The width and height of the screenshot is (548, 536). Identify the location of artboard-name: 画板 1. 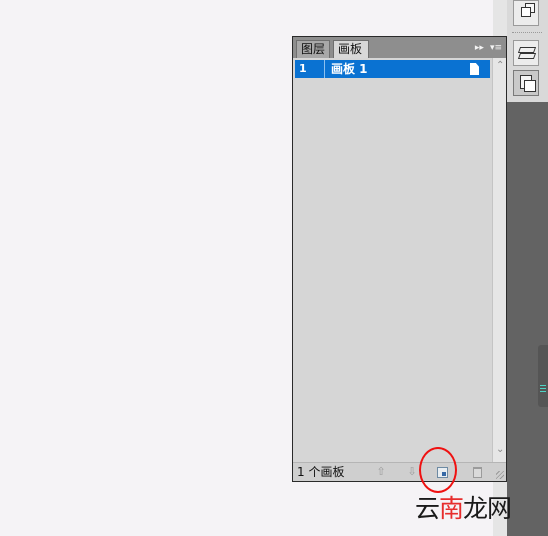
(349, 69).